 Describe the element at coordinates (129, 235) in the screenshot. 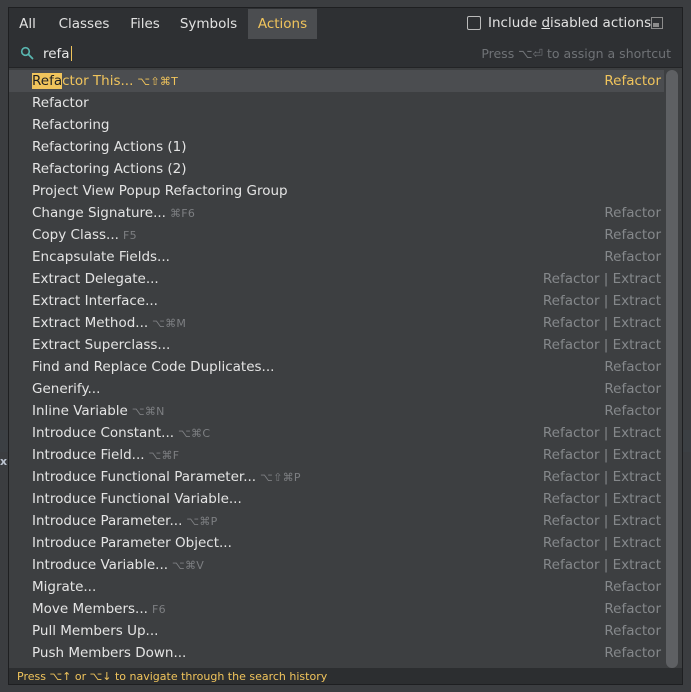

I see `result-shortcut: F5` at that location.